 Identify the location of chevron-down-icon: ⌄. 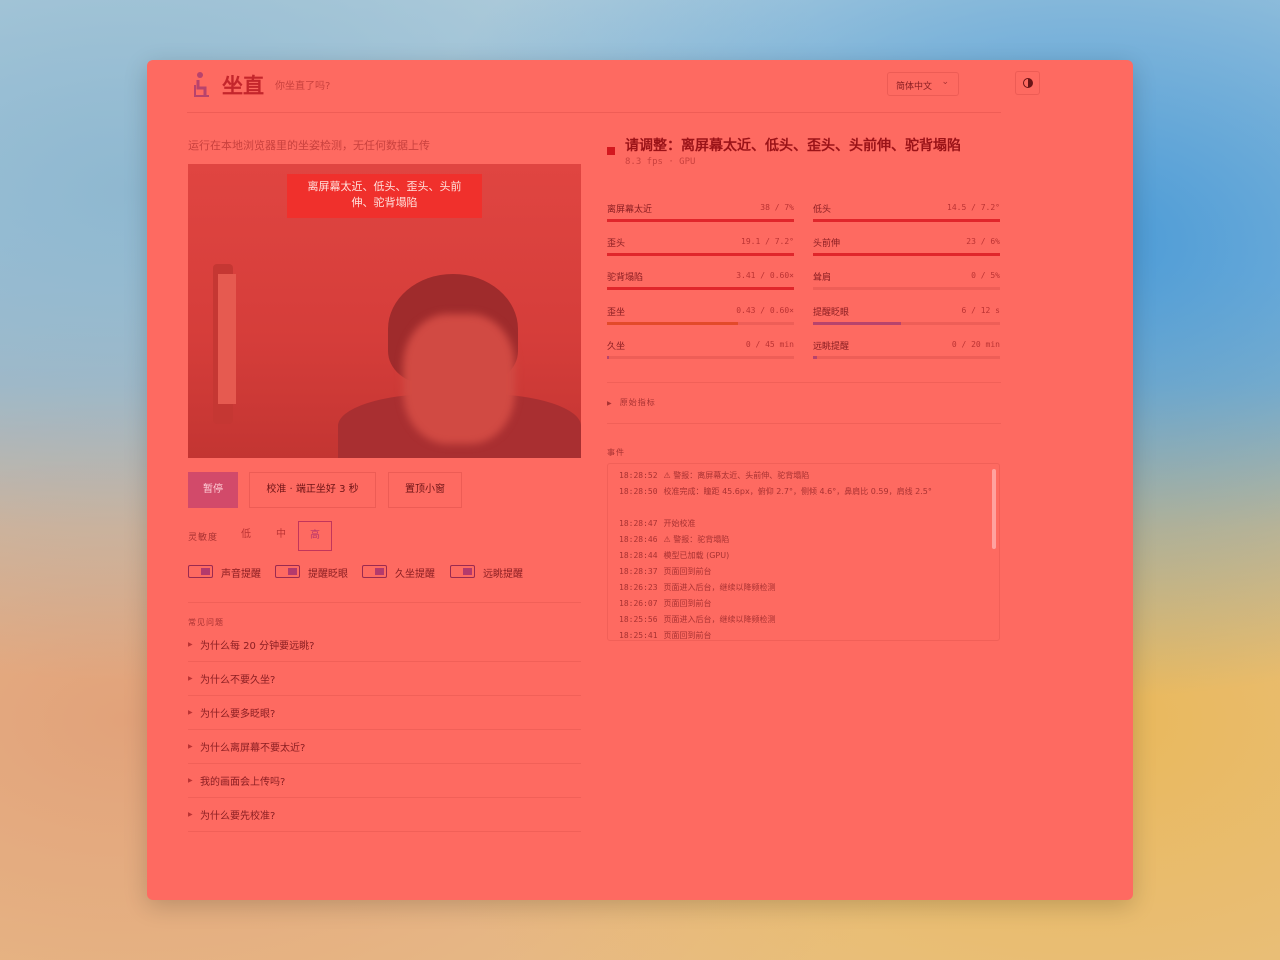
(945, 82).